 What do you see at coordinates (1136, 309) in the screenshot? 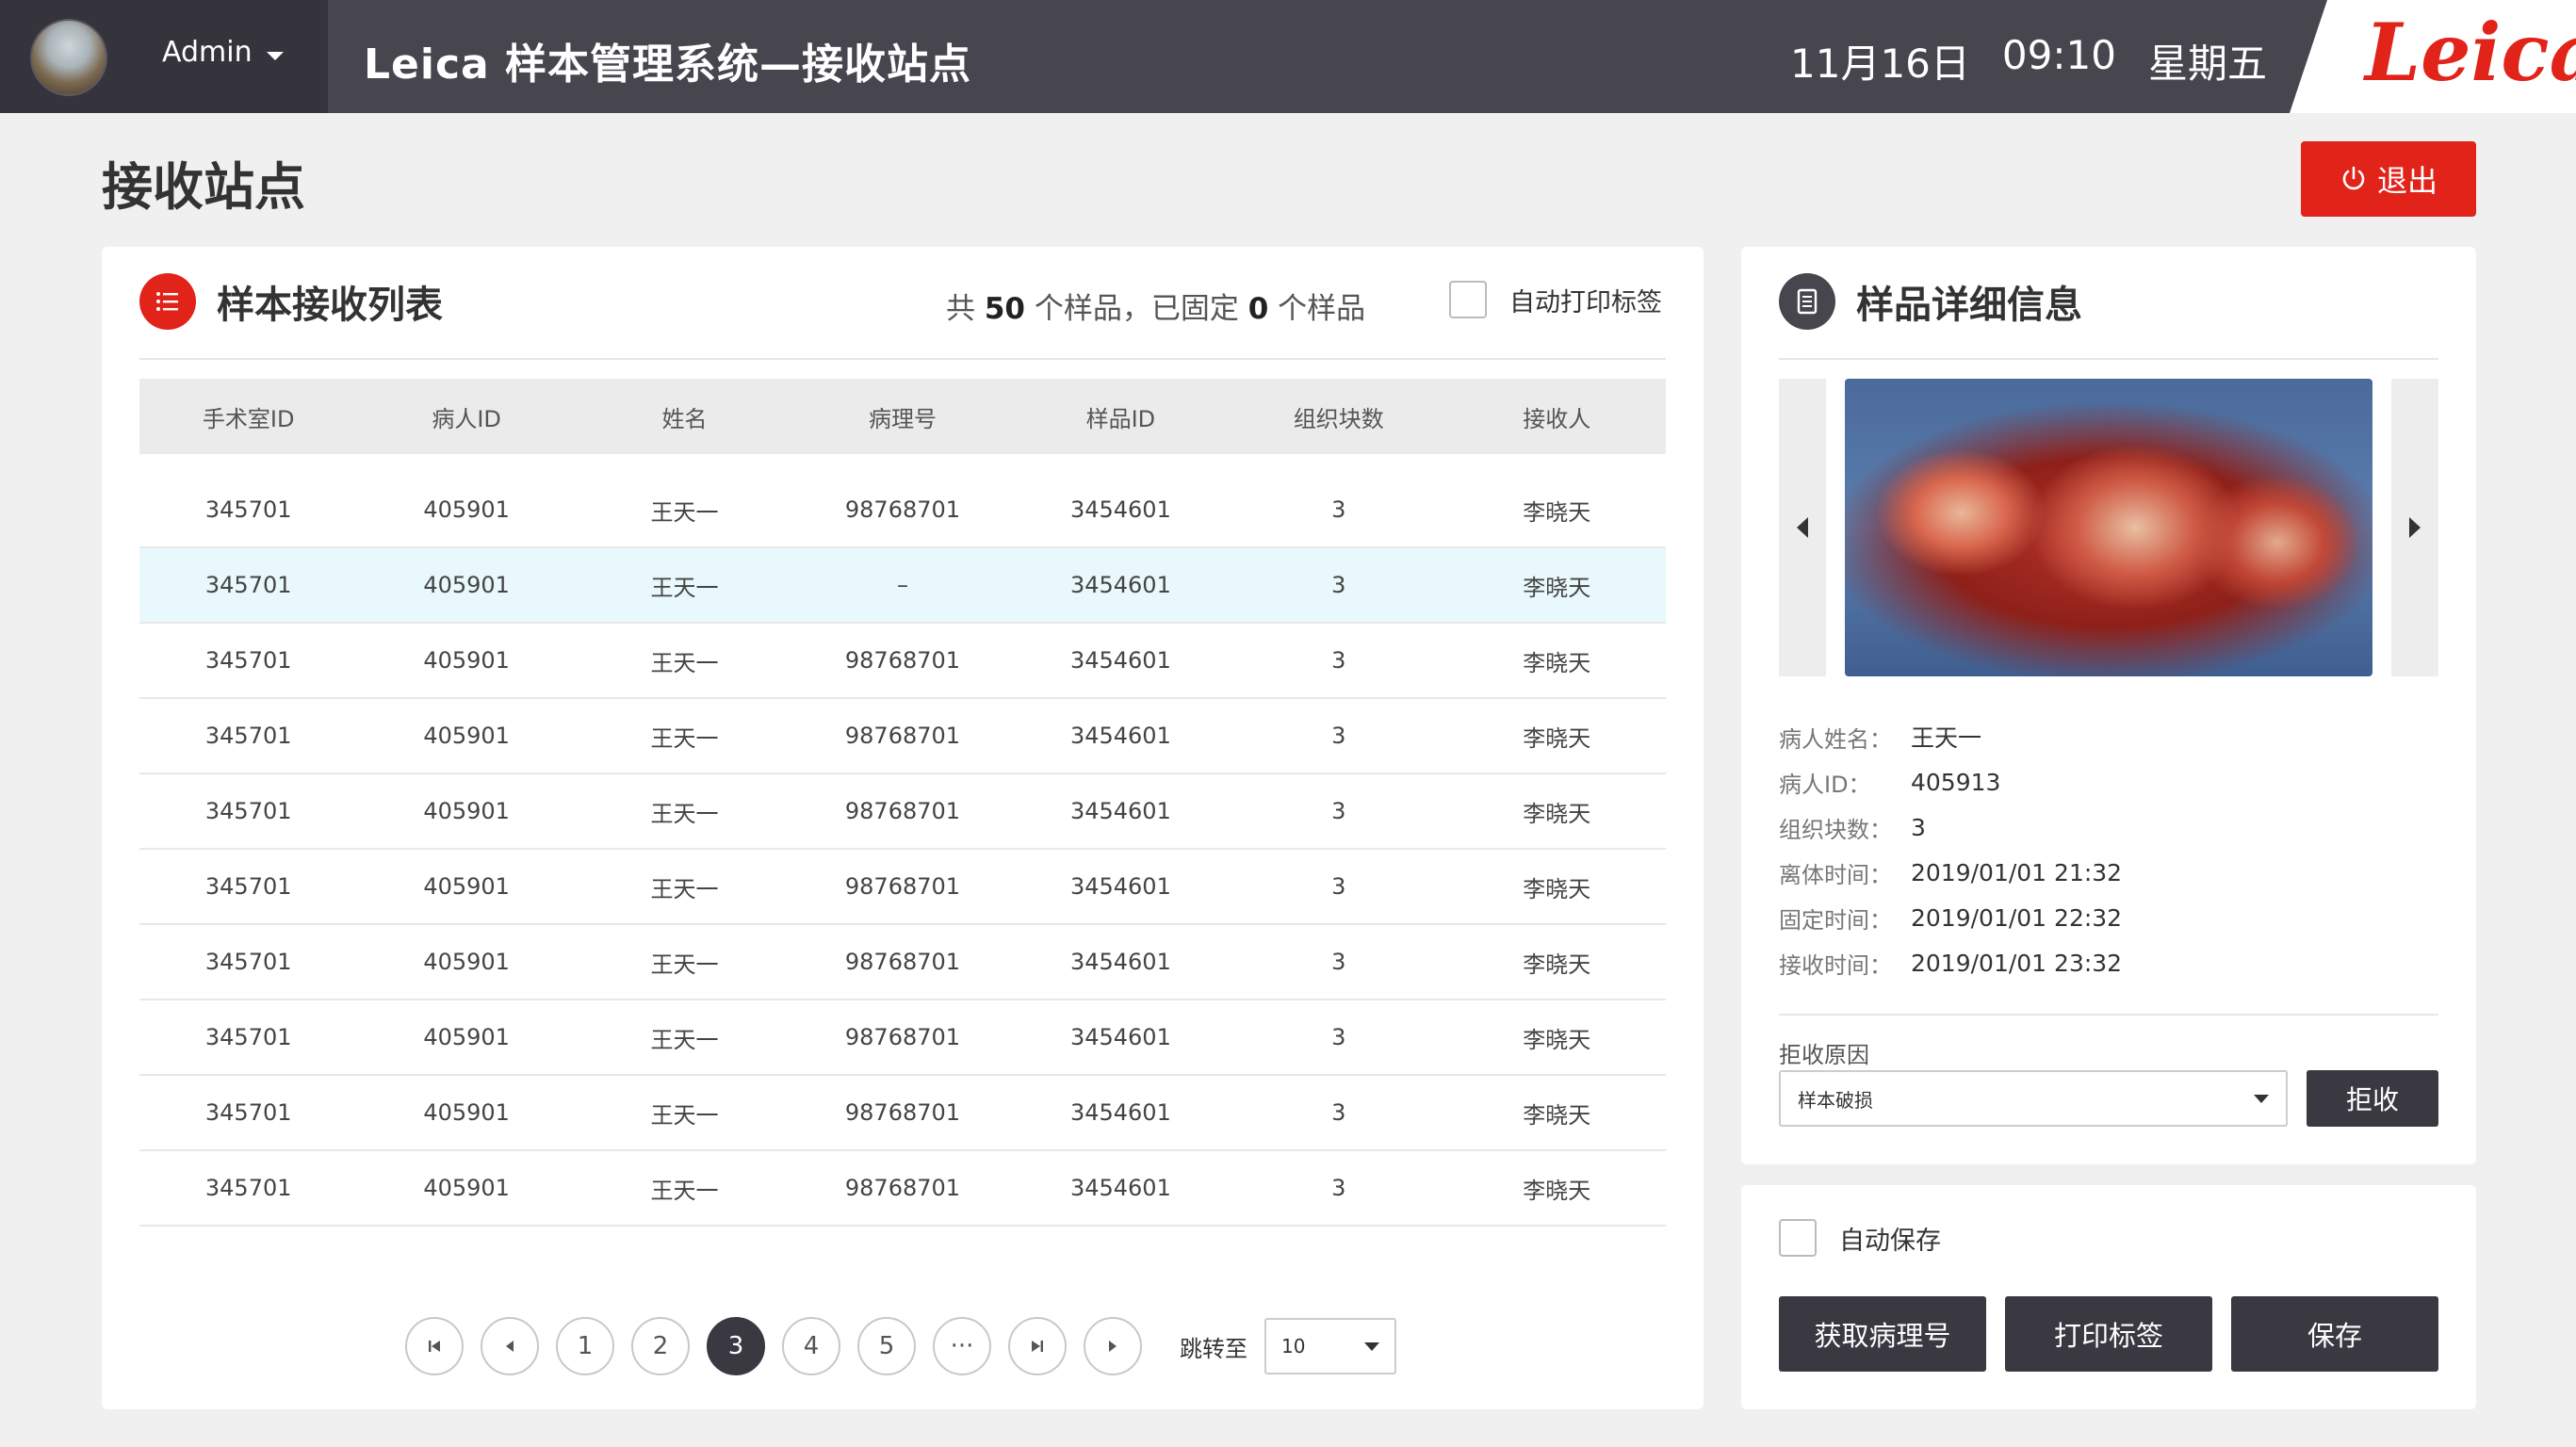
I see `summary-mid: 个样品，已固定` at bounding box center [1136, 309].